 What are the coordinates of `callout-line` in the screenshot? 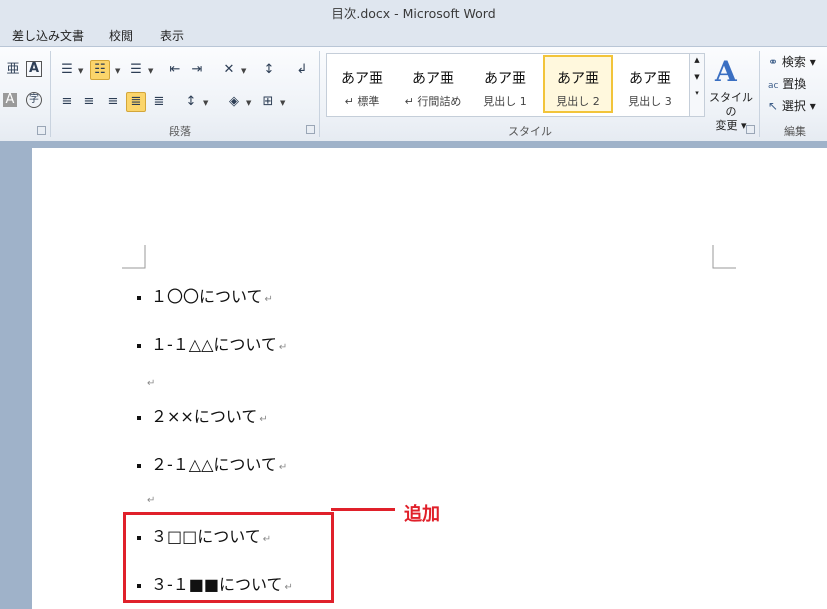 It's located at (363, 509).